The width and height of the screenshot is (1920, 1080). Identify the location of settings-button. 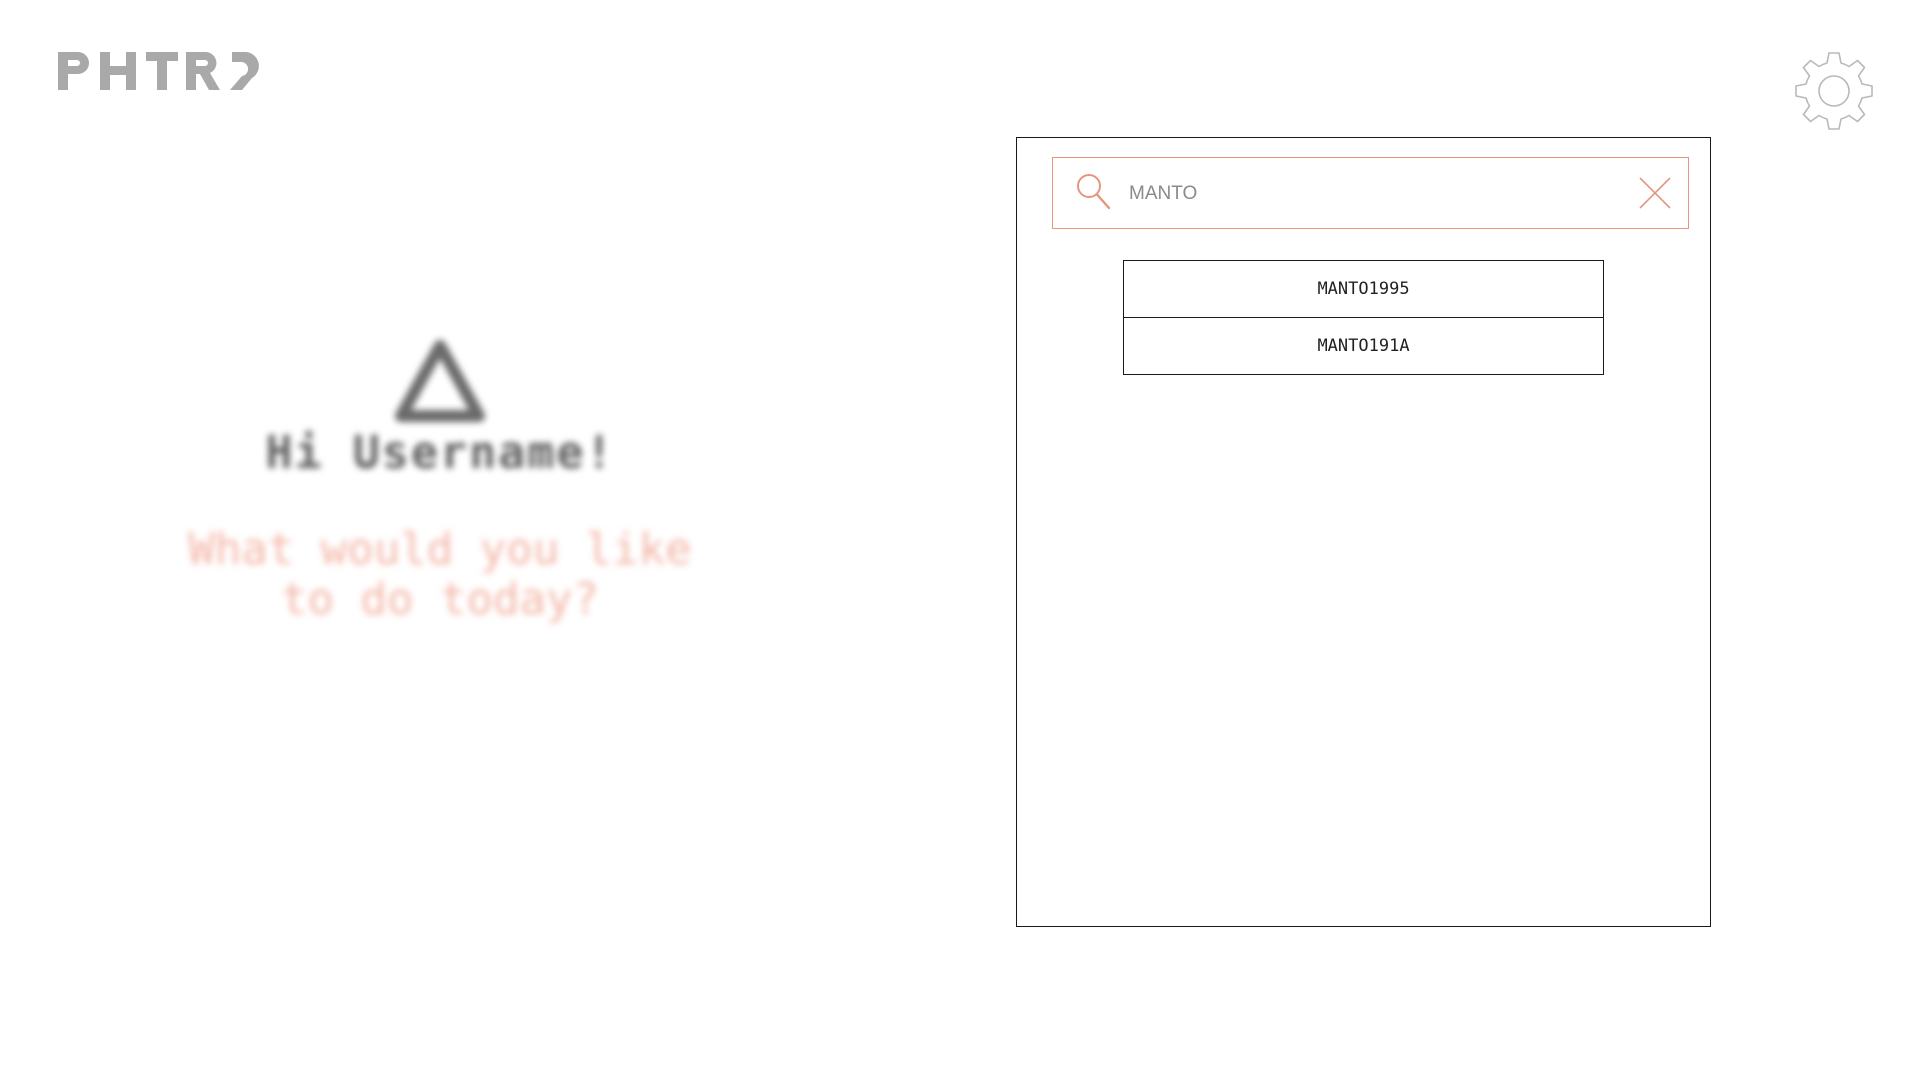
(1834, 91).